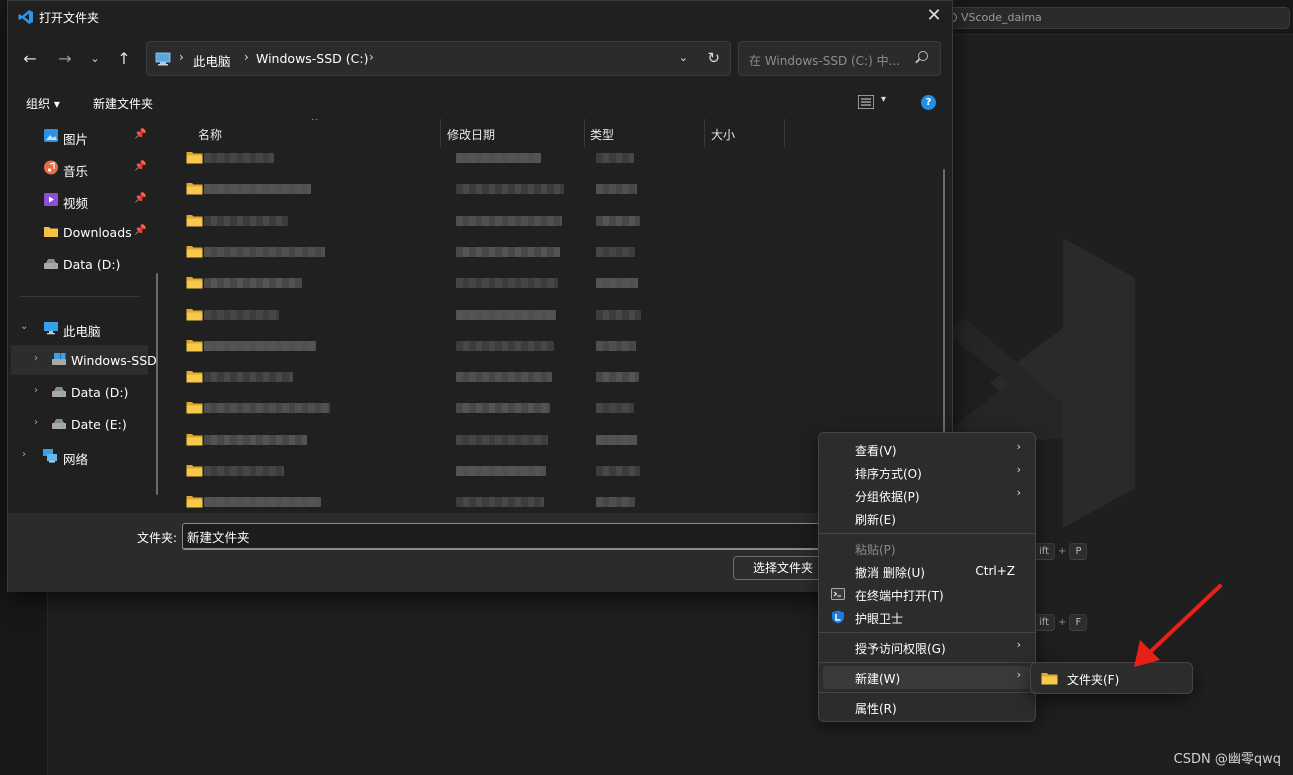 This screenshot has height=775, width=1293. What do you see at coordinates (1060, 622) in the screenshot?
I see `shortcut-hint-2: ift + F` at bounding box center [1060, 622].